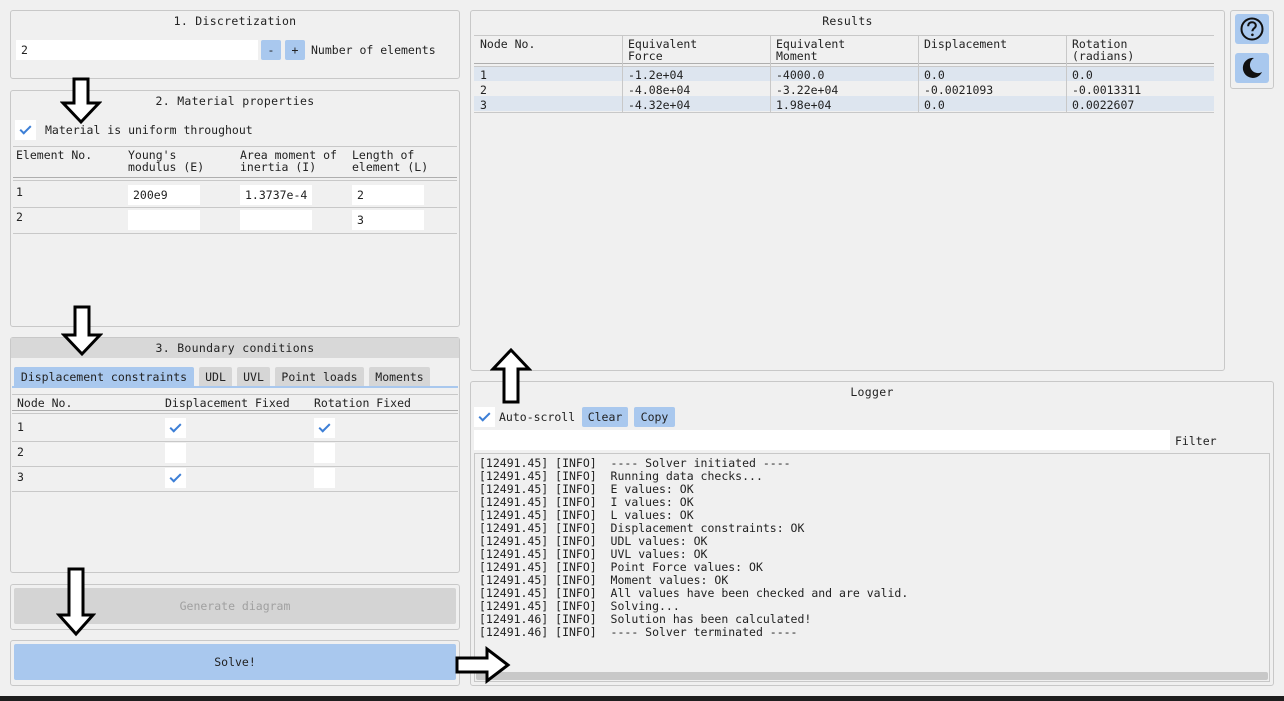  I want to click on results-cell: 1.98e+04, so click(804, 105).